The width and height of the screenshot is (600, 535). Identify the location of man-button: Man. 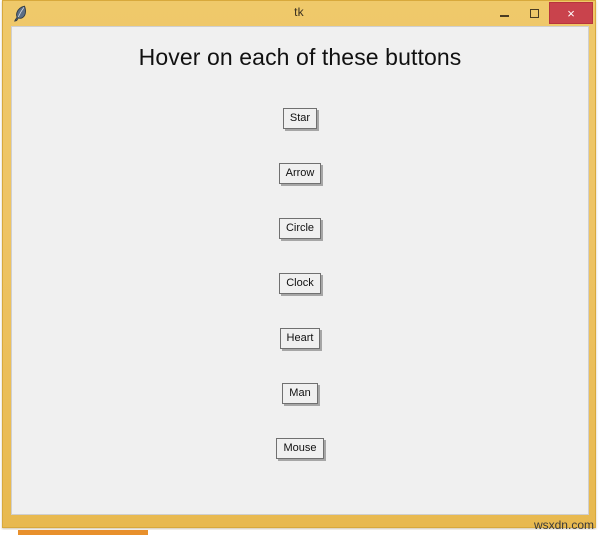
(300, 393).